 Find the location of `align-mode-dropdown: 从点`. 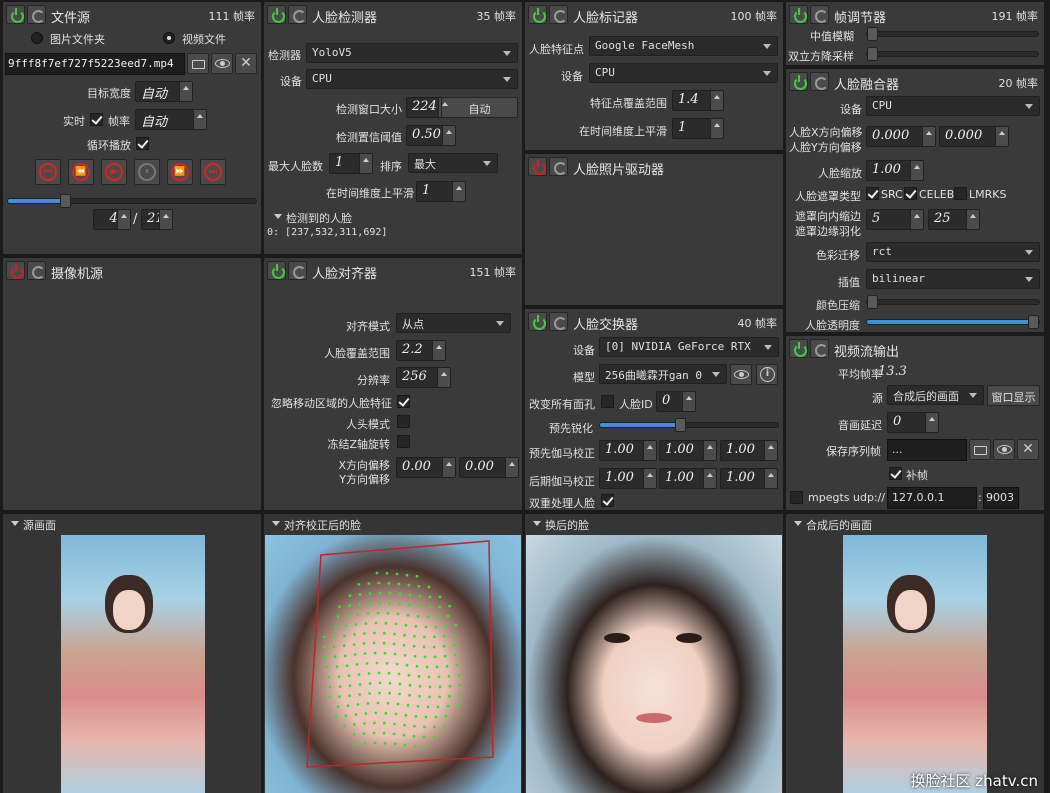

align-mode-dropdown: 从点 is located at coordinates (453, 323).